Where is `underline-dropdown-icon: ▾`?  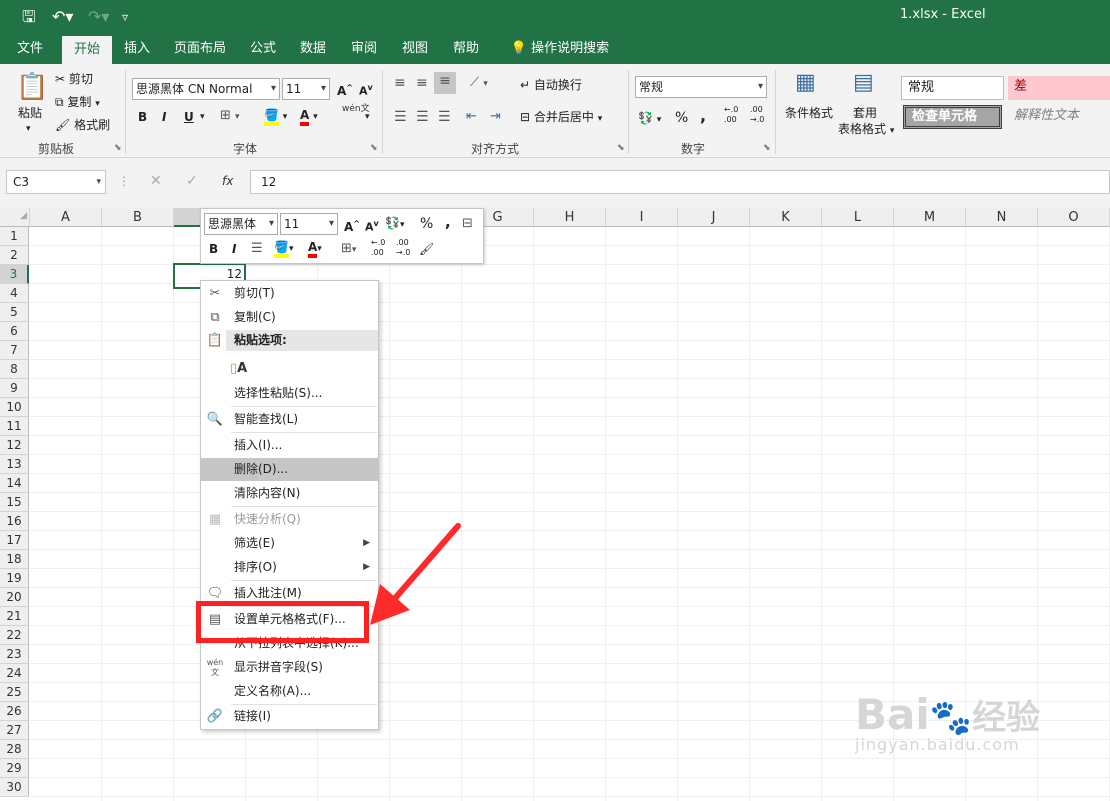 underline-dropdown-icon: ▾ is located at coordinates (202, 117).